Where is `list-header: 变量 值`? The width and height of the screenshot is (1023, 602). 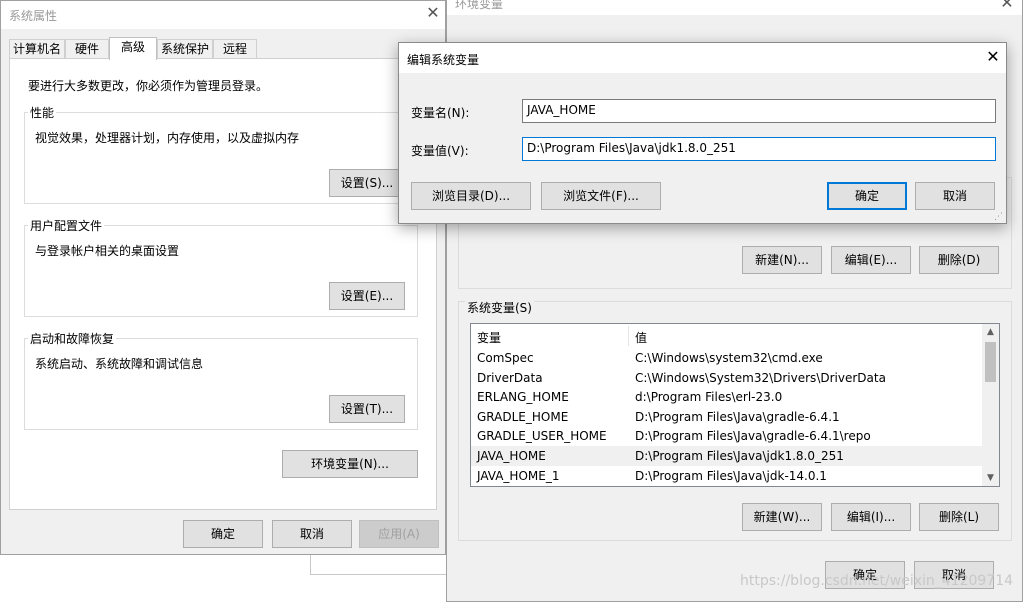
list-header: 变量 值 is located at coordinates (728, 336).